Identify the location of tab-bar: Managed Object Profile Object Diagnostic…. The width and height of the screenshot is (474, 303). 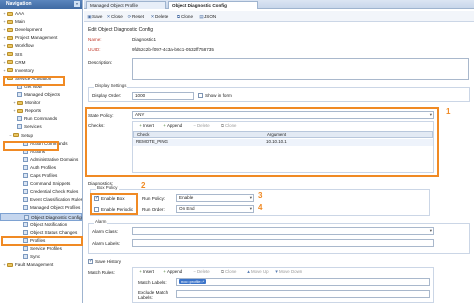
(279, 4).